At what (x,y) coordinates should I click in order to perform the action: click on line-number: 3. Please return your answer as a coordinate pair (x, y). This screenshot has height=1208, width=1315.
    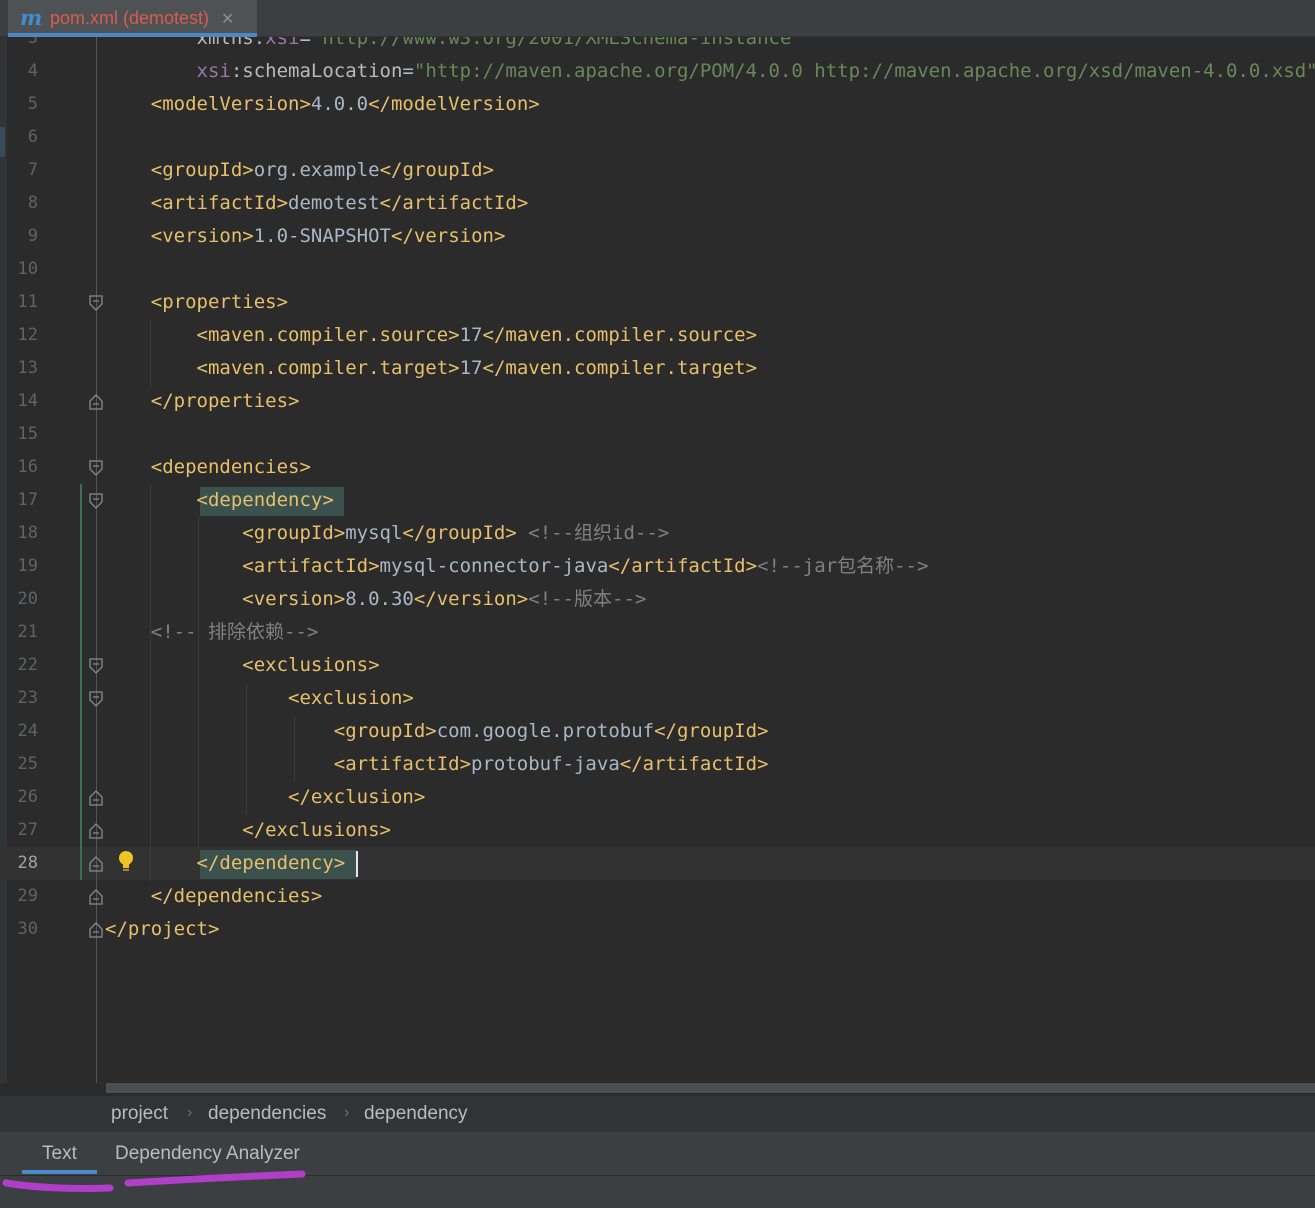
    Looking at the image, I should click on (32, 42).